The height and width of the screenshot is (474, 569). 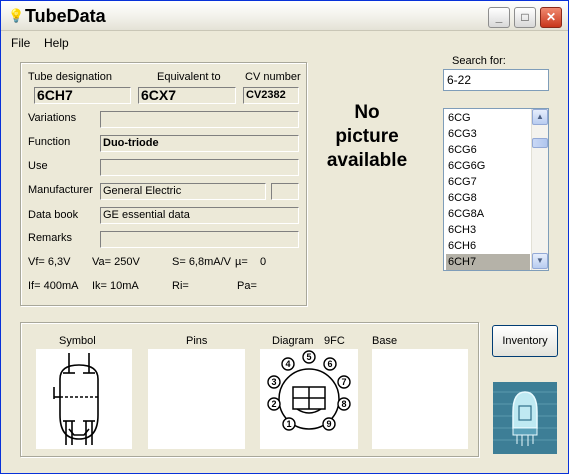 What do you see at coordinates (525, 341) in the screenshot?
I see `inventory-button: Inventory` at bounding box center [525, 341].